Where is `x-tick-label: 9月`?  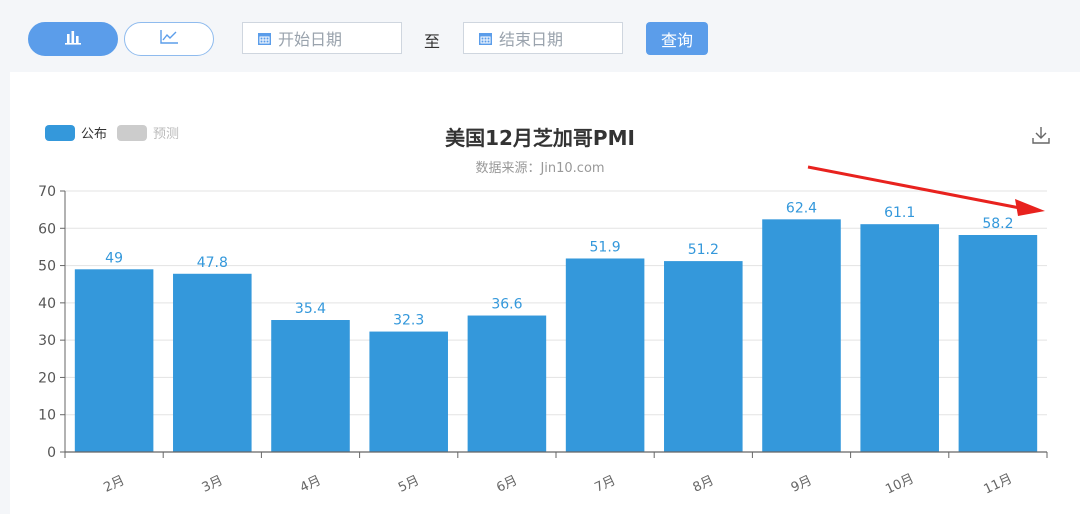
x-tick-label: 9月 is located at coordinates (802, 484).